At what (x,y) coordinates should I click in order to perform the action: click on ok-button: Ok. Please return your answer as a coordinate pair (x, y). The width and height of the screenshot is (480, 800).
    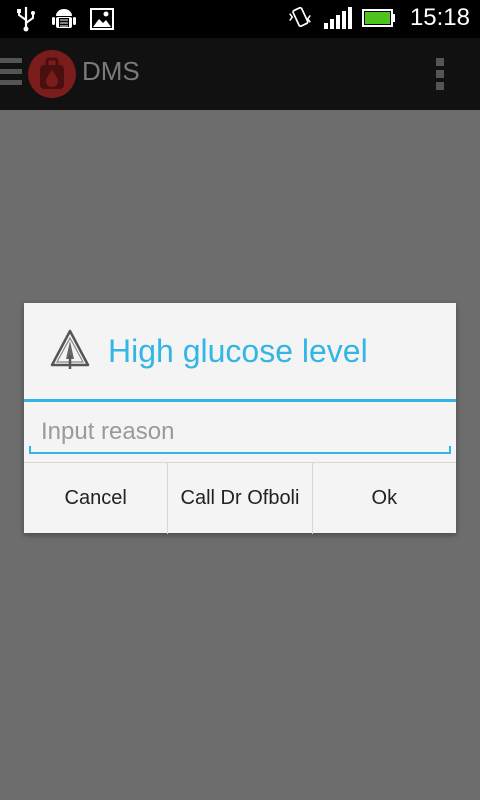
    Looking at the image, I should click on (384, 498).